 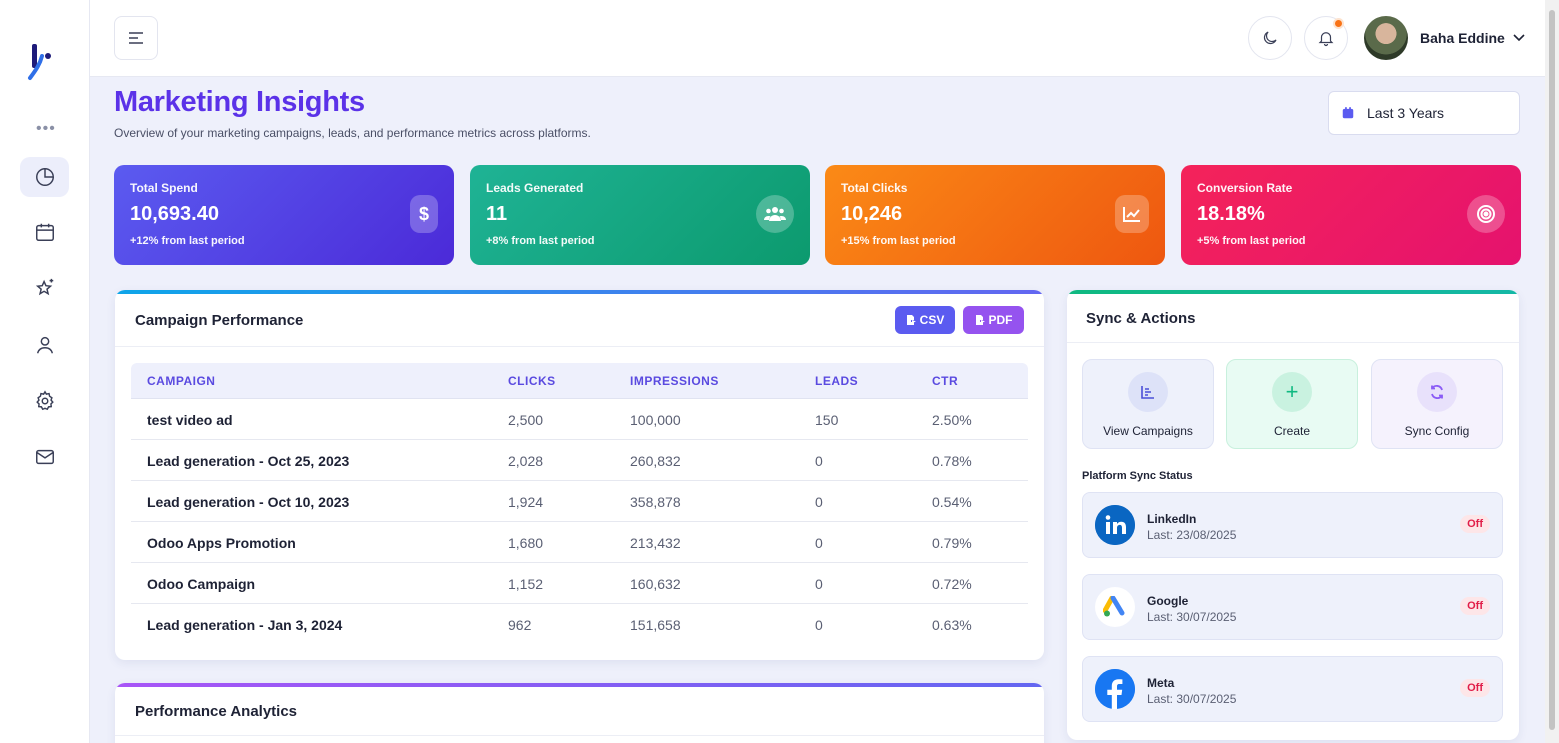 I want to click on cell-clicks: 1,152, so click(x=526, y=584).